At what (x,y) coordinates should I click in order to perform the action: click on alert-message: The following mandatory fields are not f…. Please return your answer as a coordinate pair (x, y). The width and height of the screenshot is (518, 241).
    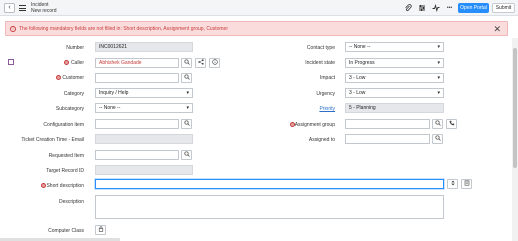
    Looking at the image, I should click on (123, 29).